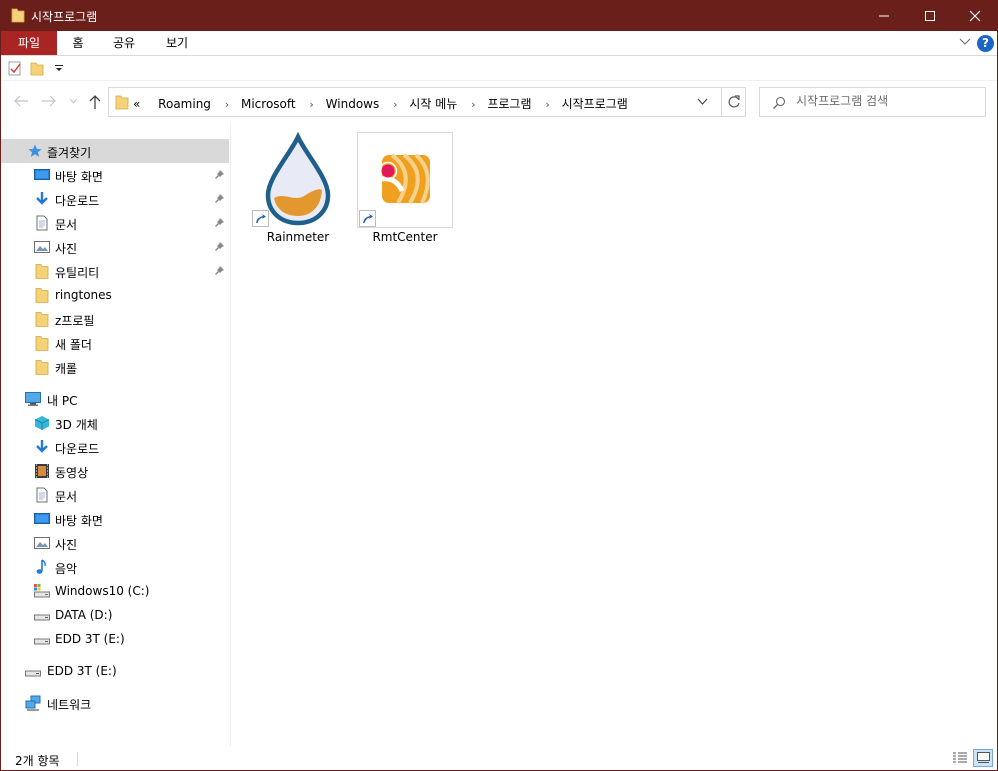 Image resolution: width=998 pixels, height=771 pixels. What do you see at coordinates (115, 343) in the screenshot?
I see `sidebar-item-new-folder: 새 폴더` at bounding box center [115, 343].